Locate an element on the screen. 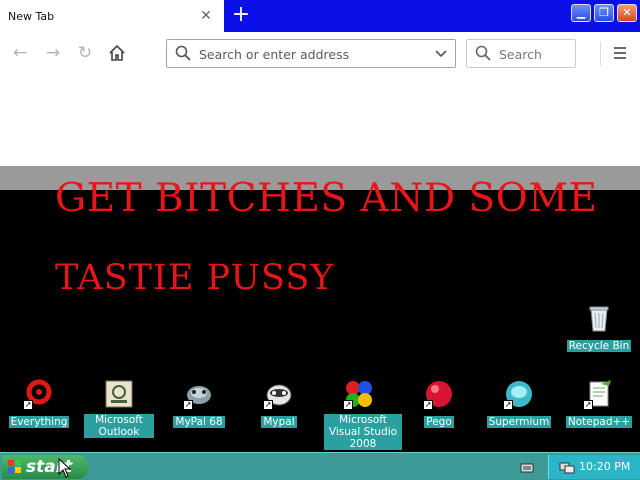  desktop-icon-mypal: ↗ Mypal is located at coordinates (279, 403).